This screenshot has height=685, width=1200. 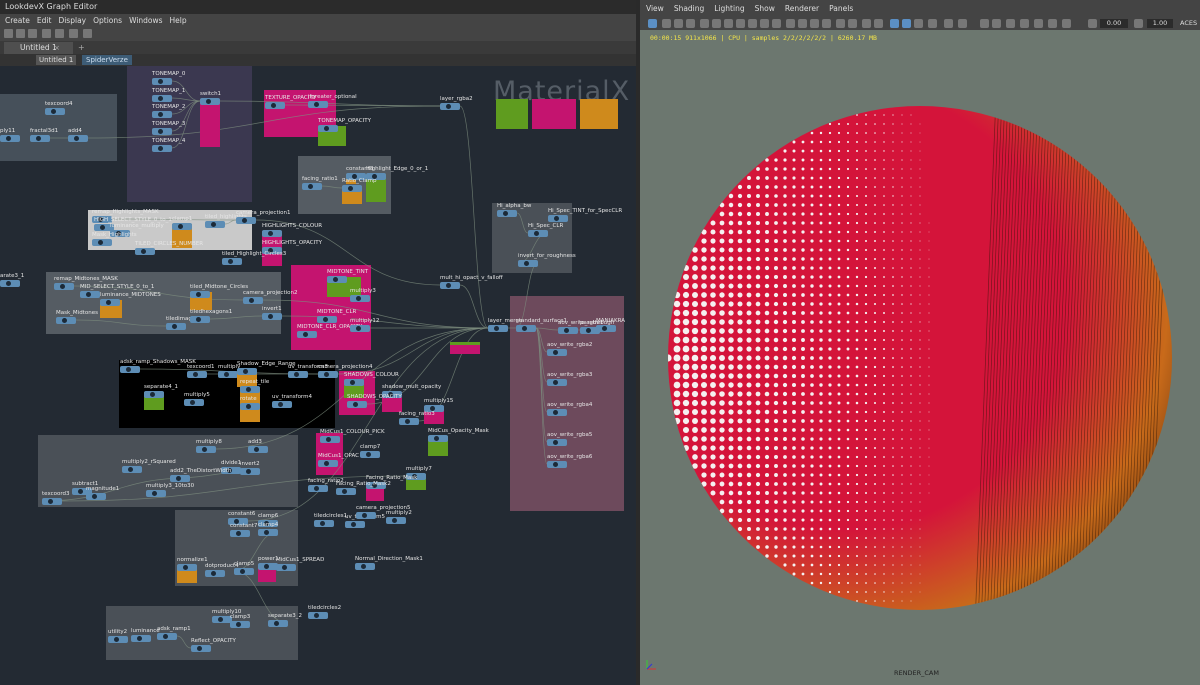 I want to click on exposure-field: 0.00, so click(x=1114, y=23).